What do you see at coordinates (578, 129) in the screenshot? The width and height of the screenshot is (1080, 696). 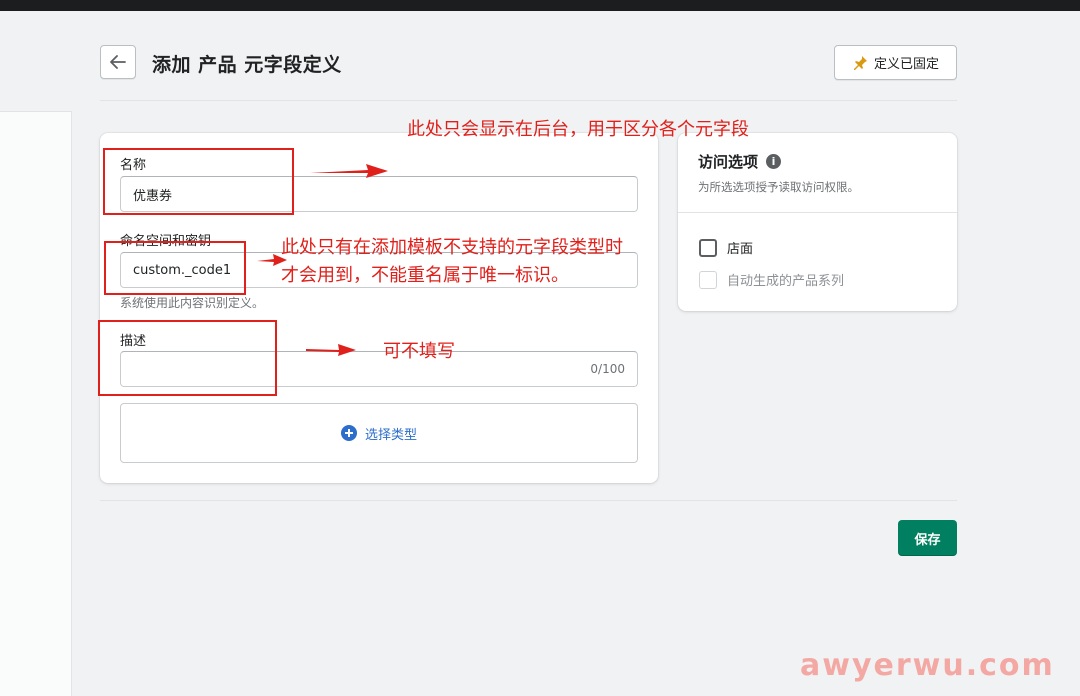 I see `annotation-text-1: 此处只会显示在后台，用于区分各个元字段` at bounding box center [578, 129].